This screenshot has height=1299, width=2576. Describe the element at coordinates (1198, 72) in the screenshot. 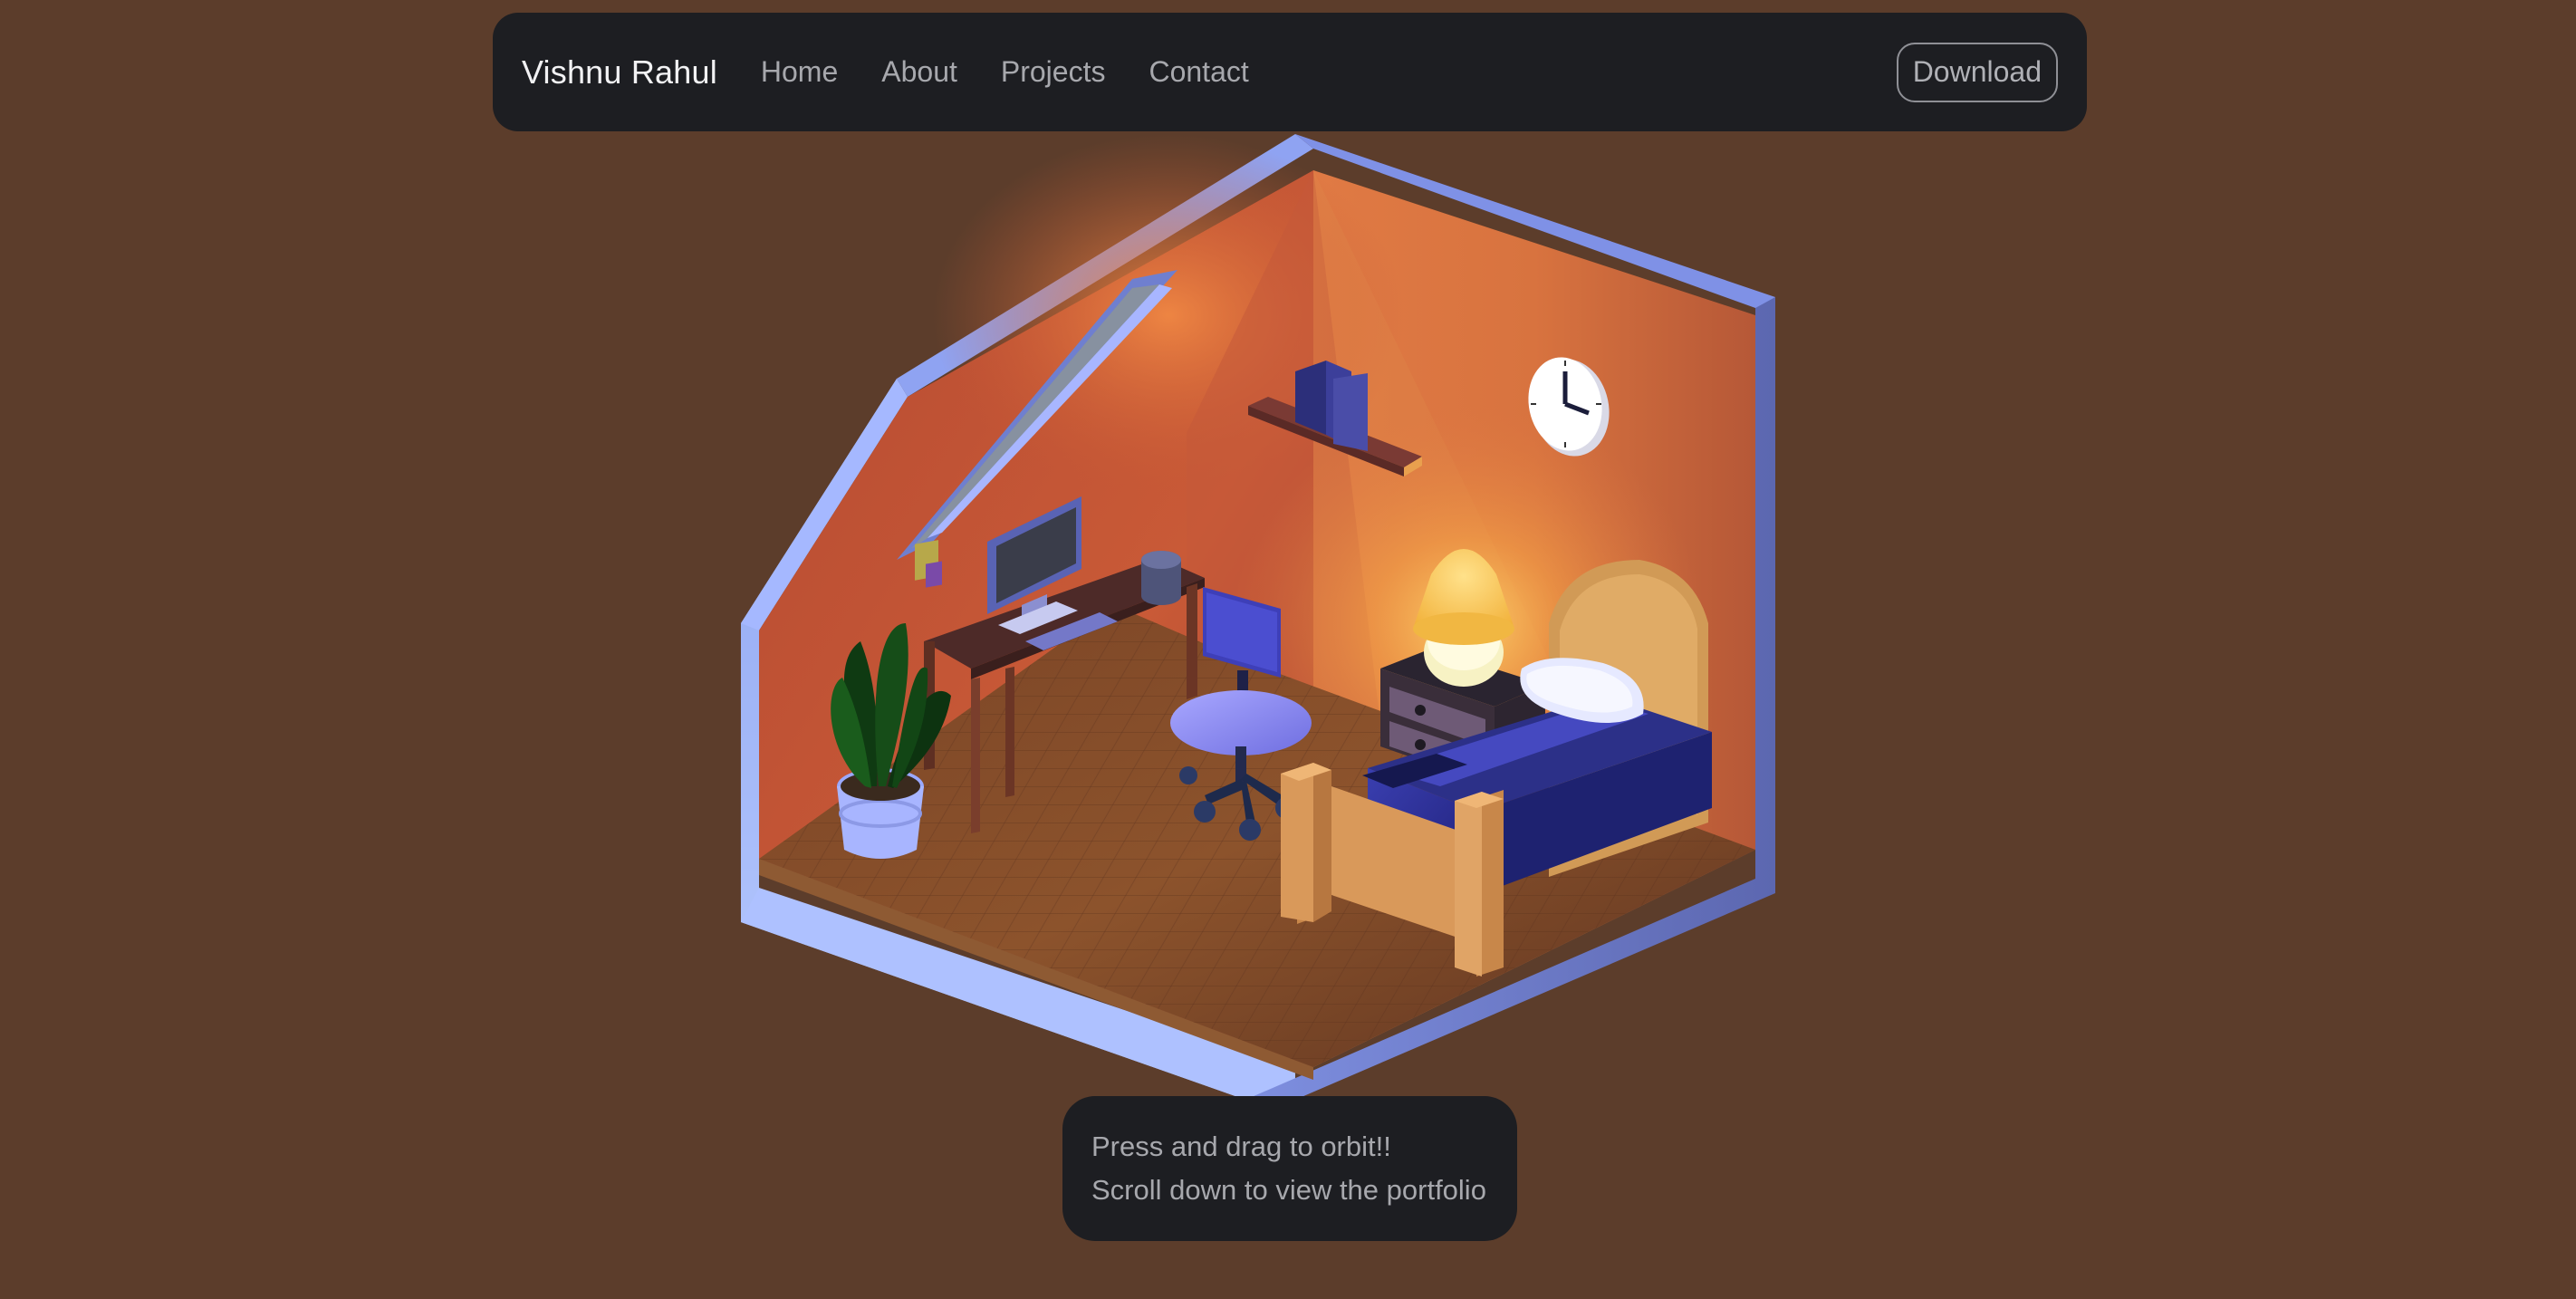

I see `nav-link-contact: Contact` at that location.